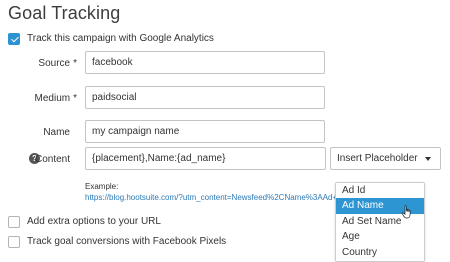 This screenshot has height=262, width=450. What do you see at coordinates (75, 63) in the screenshot?
I see `source-required-mark: *` at bounding box center [75, 63].